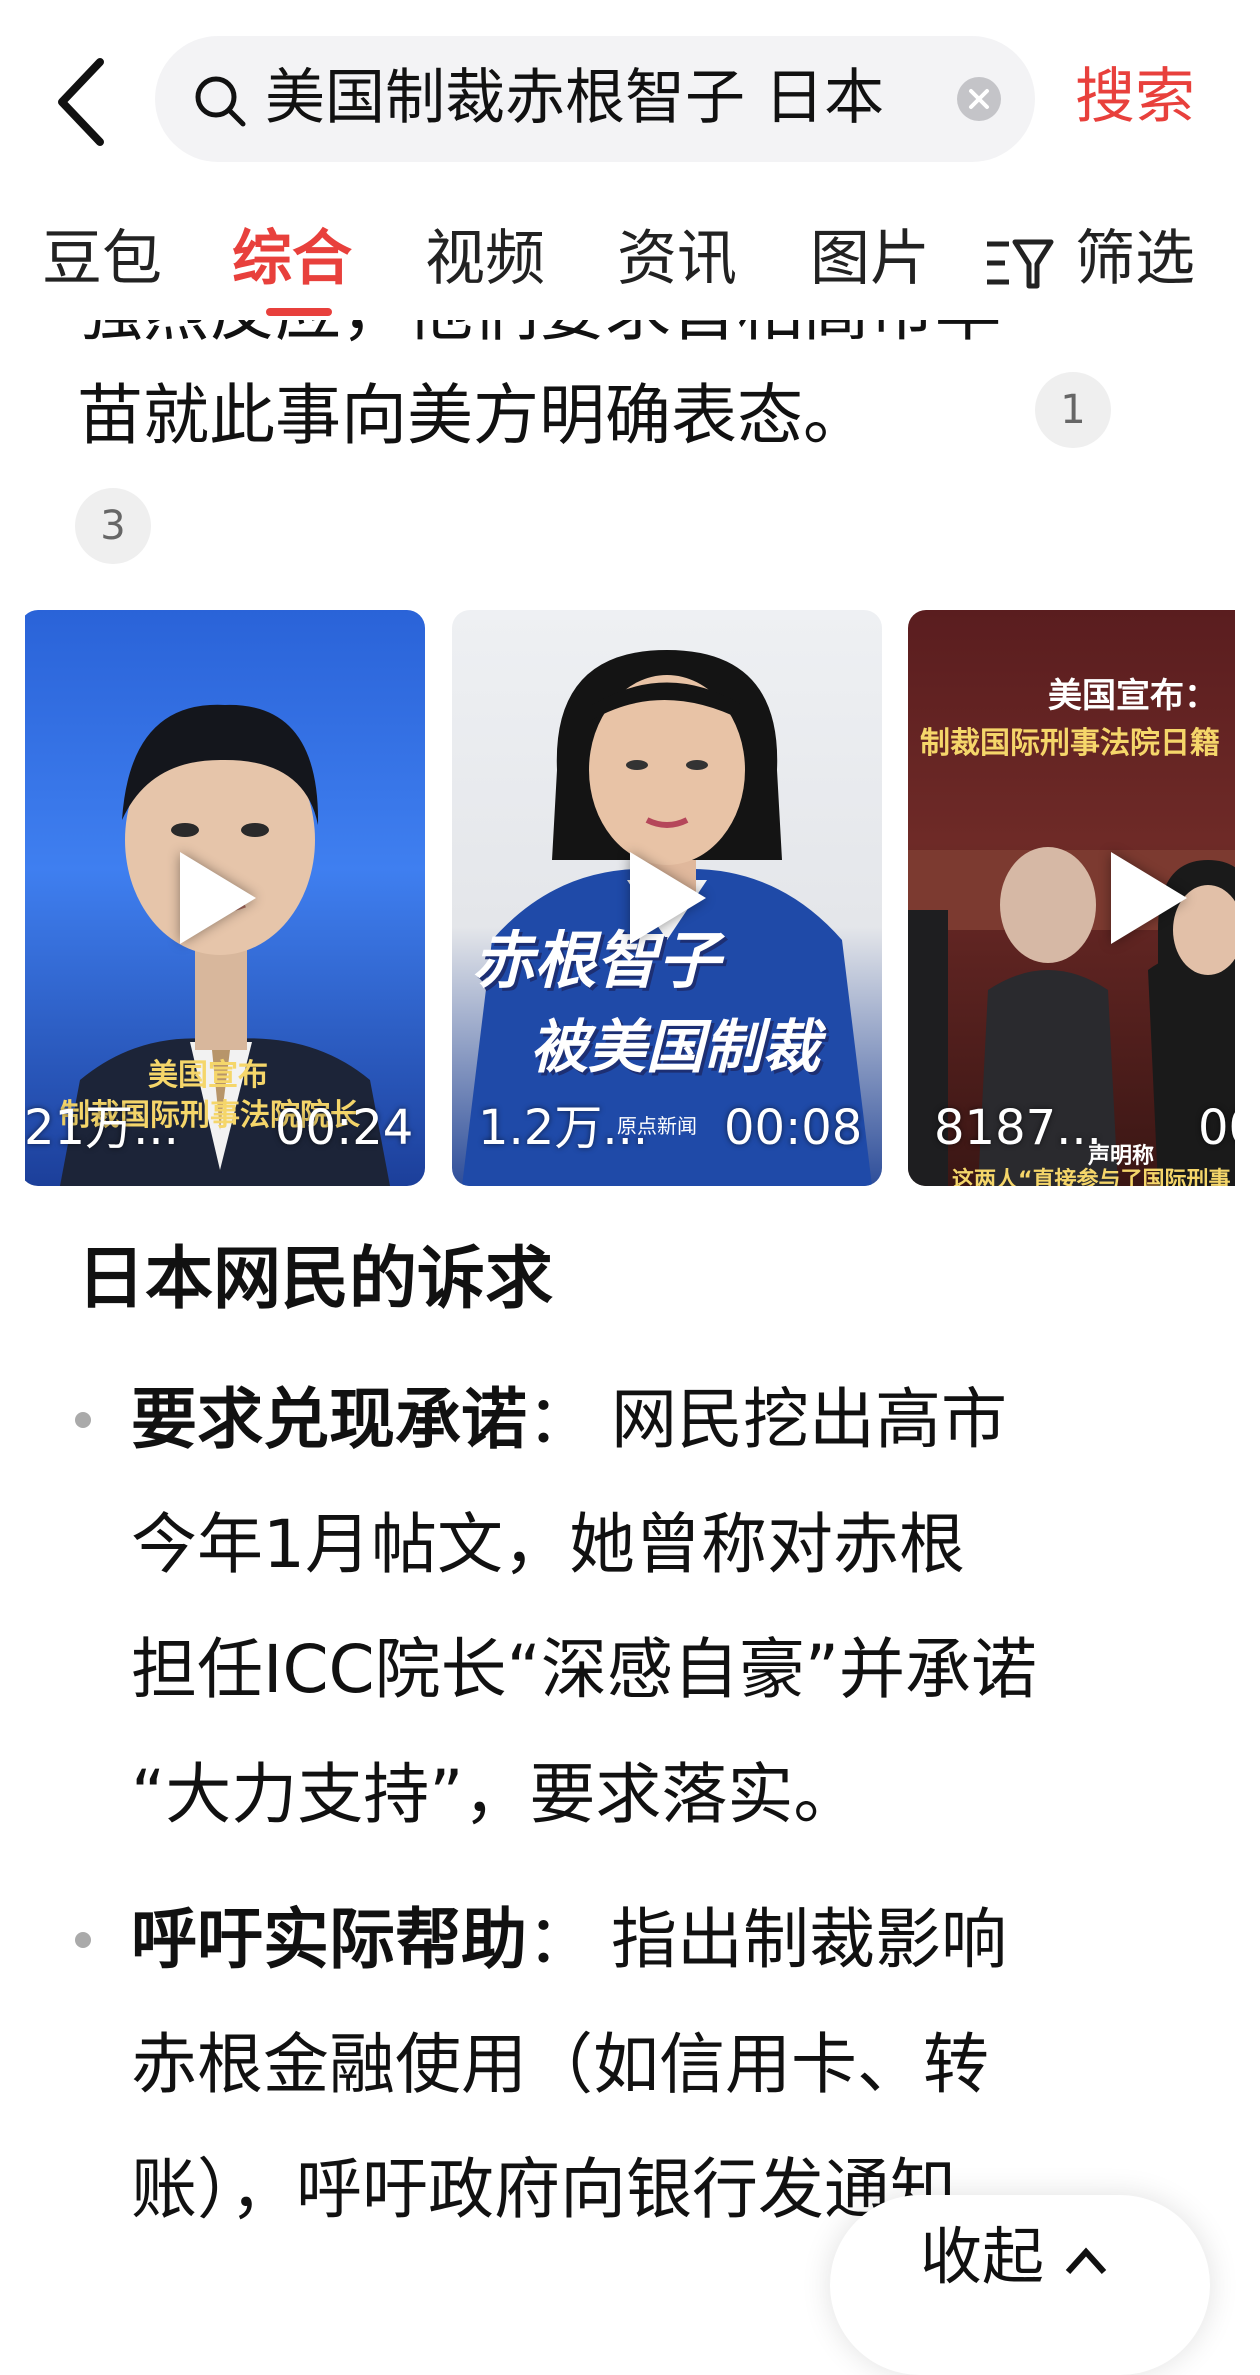 The width and height of the screenshot is (1260, 2375). What do you see at coordinates (543, 2189) in the screenshot?
I see `bullet-line: 账），呼吁政府向银行发通知` at bounding box center [543, 2189].